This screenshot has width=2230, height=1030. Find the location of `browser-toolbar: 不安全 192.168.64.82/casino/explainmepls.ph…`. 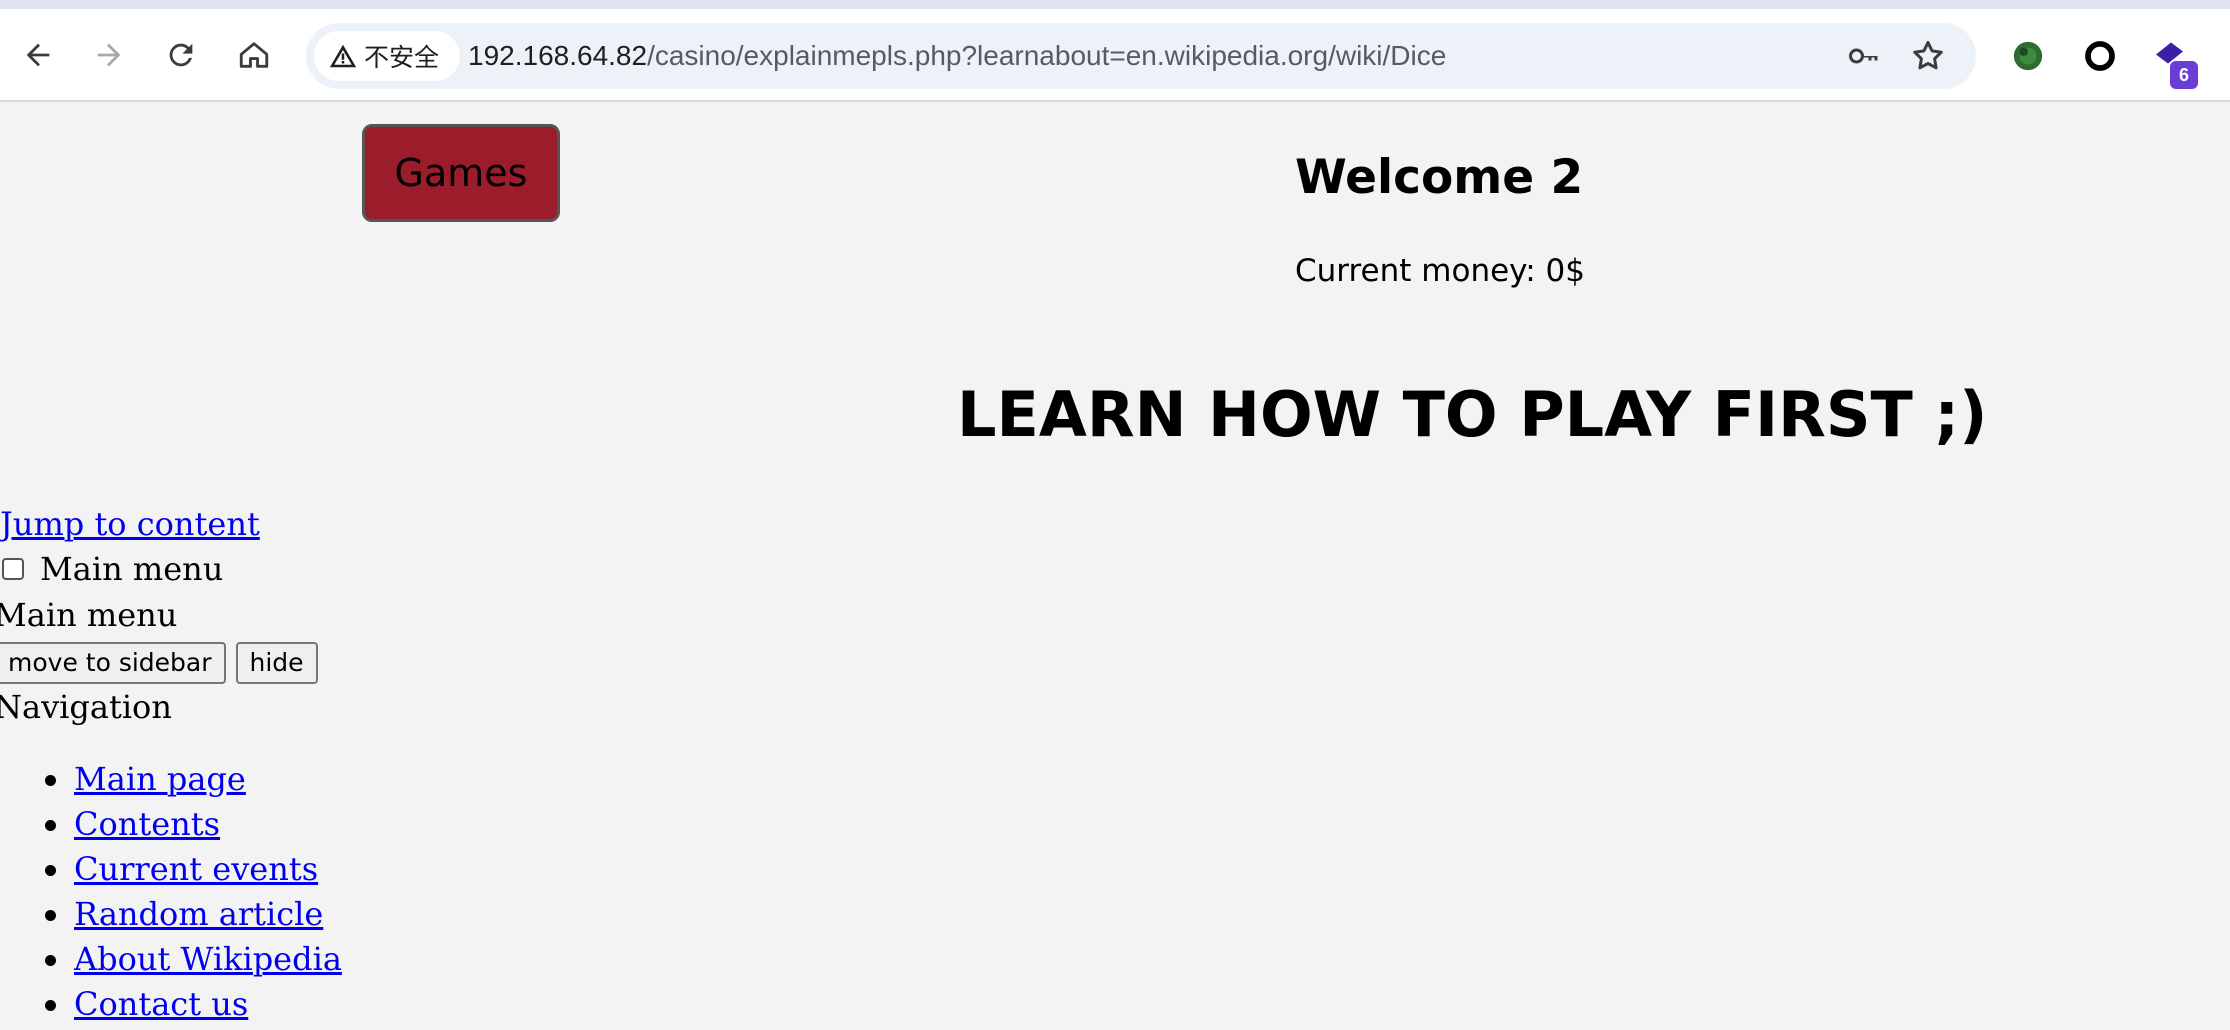

browser-toolbar: 不安全 192.168.64.82/casino/explainmepls.ph… is located at coordinates (1115, 55).